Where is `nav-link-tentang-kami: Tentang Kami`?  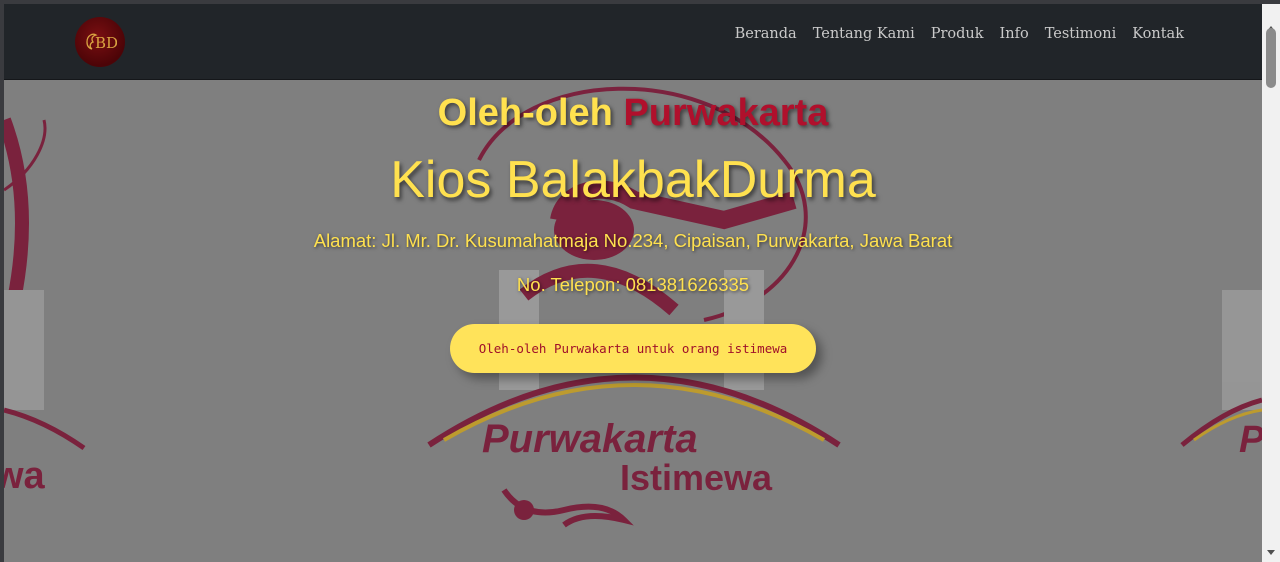 nav-link-tentang-kami: Tentang Kami is located at coordinates (864, 34).